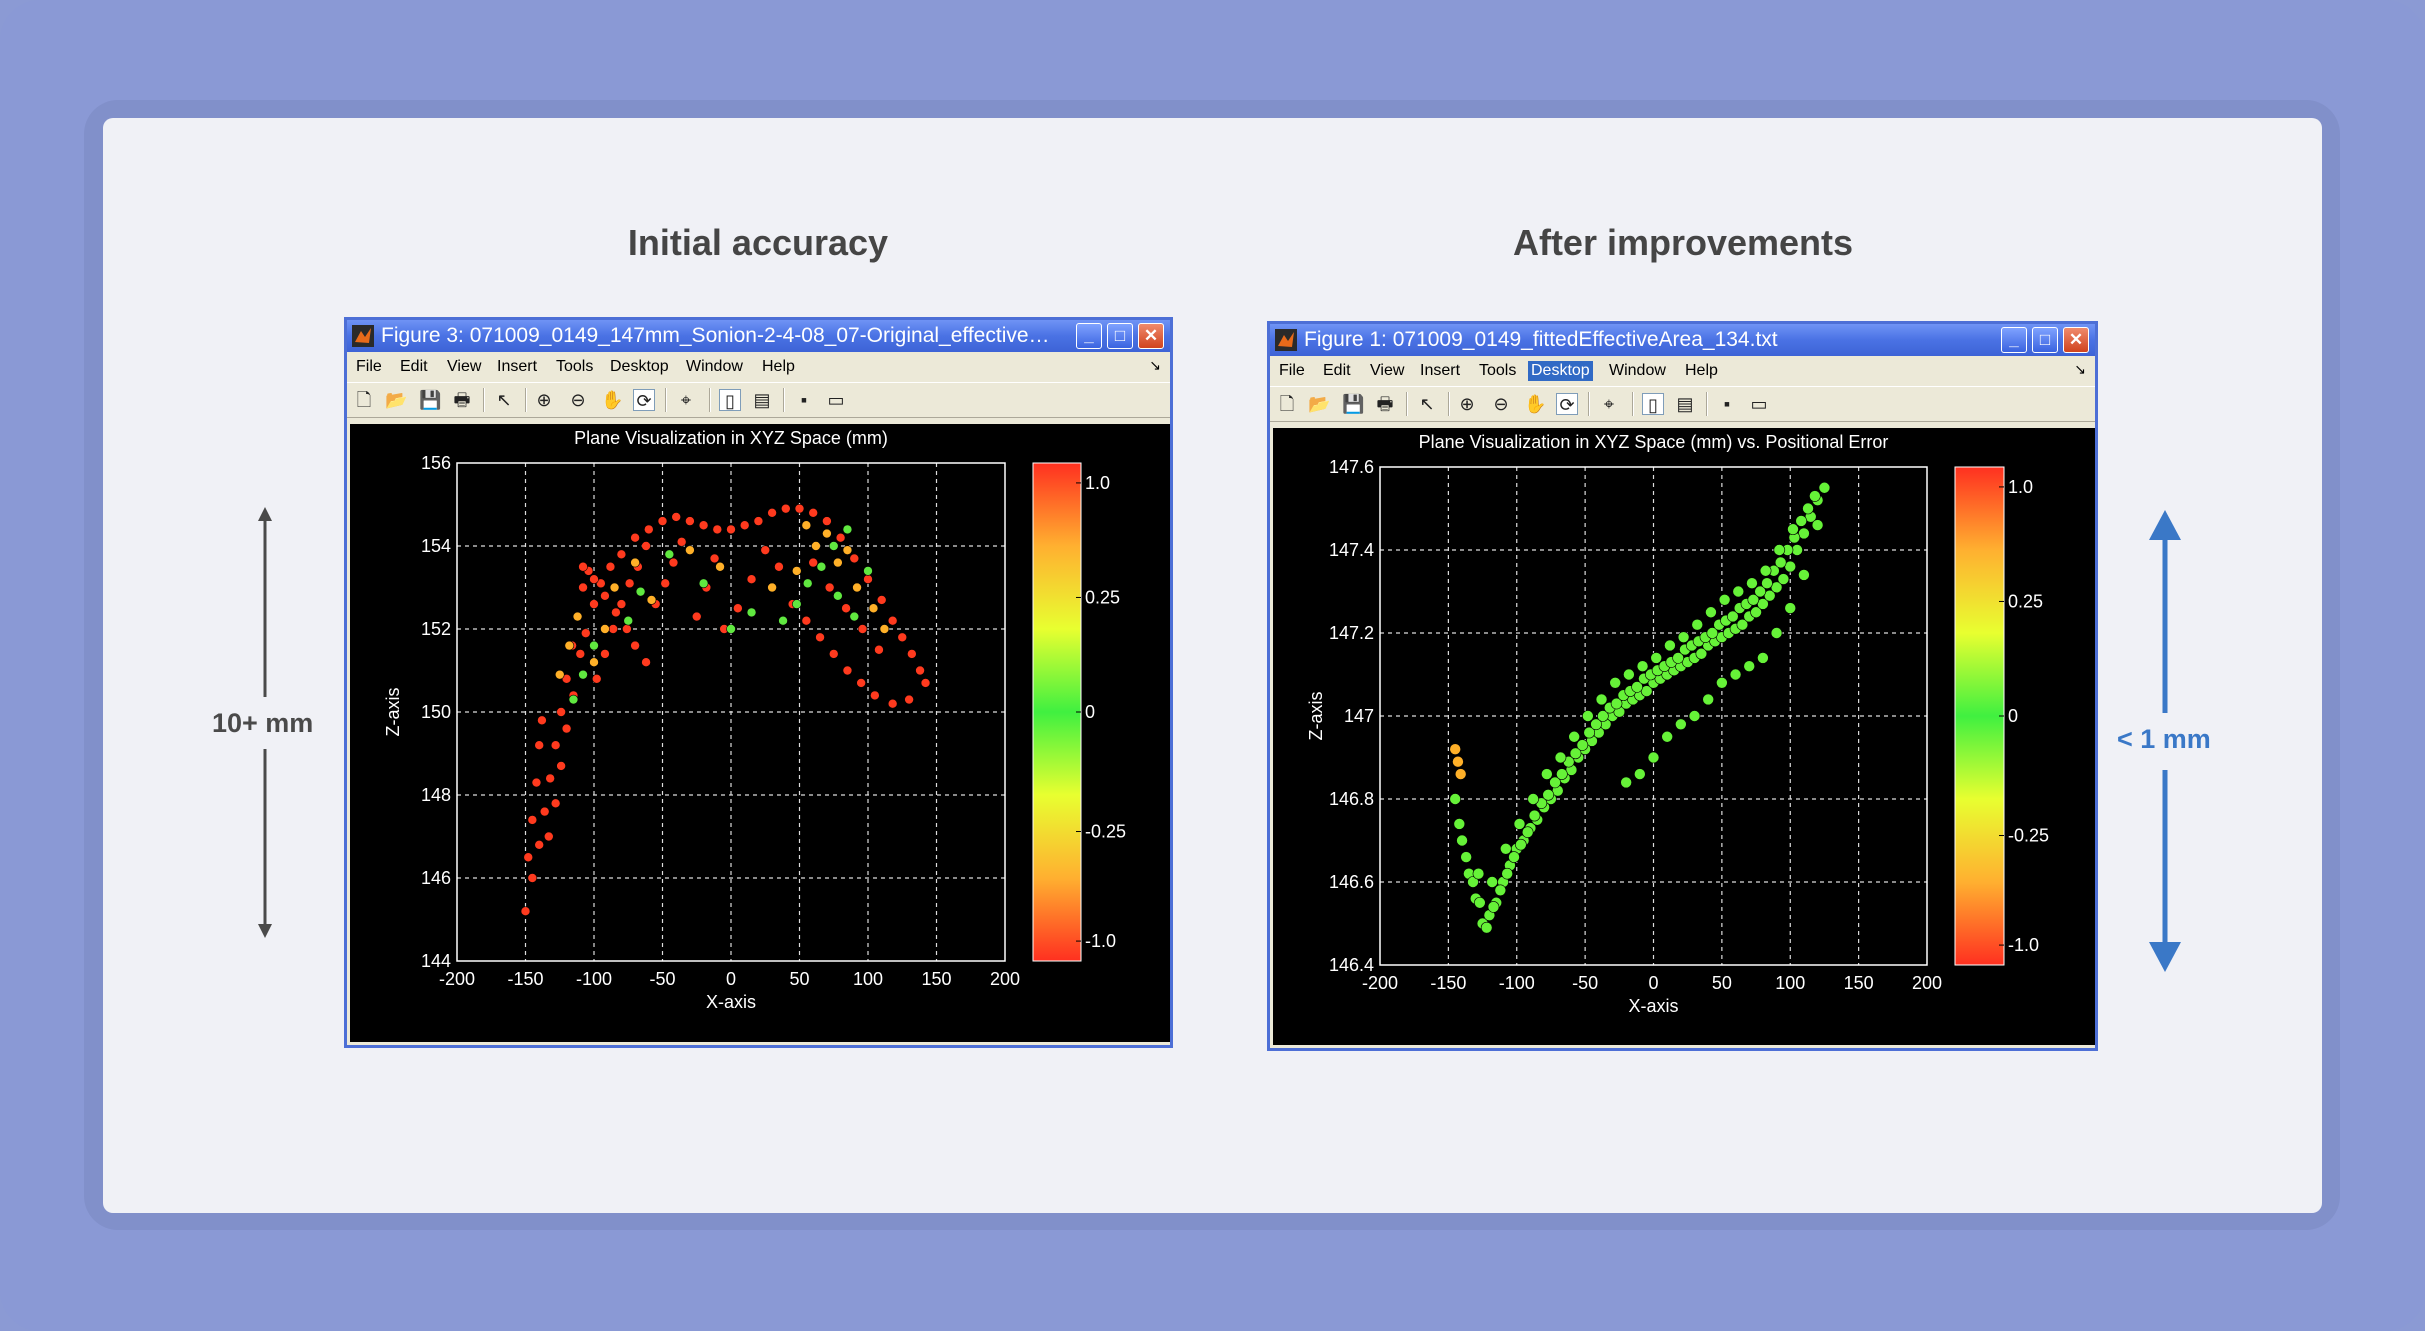 This screenshot has height=1331, width=2425. I want to click on colorbar-tick-label: 0, so click(1090, 712).